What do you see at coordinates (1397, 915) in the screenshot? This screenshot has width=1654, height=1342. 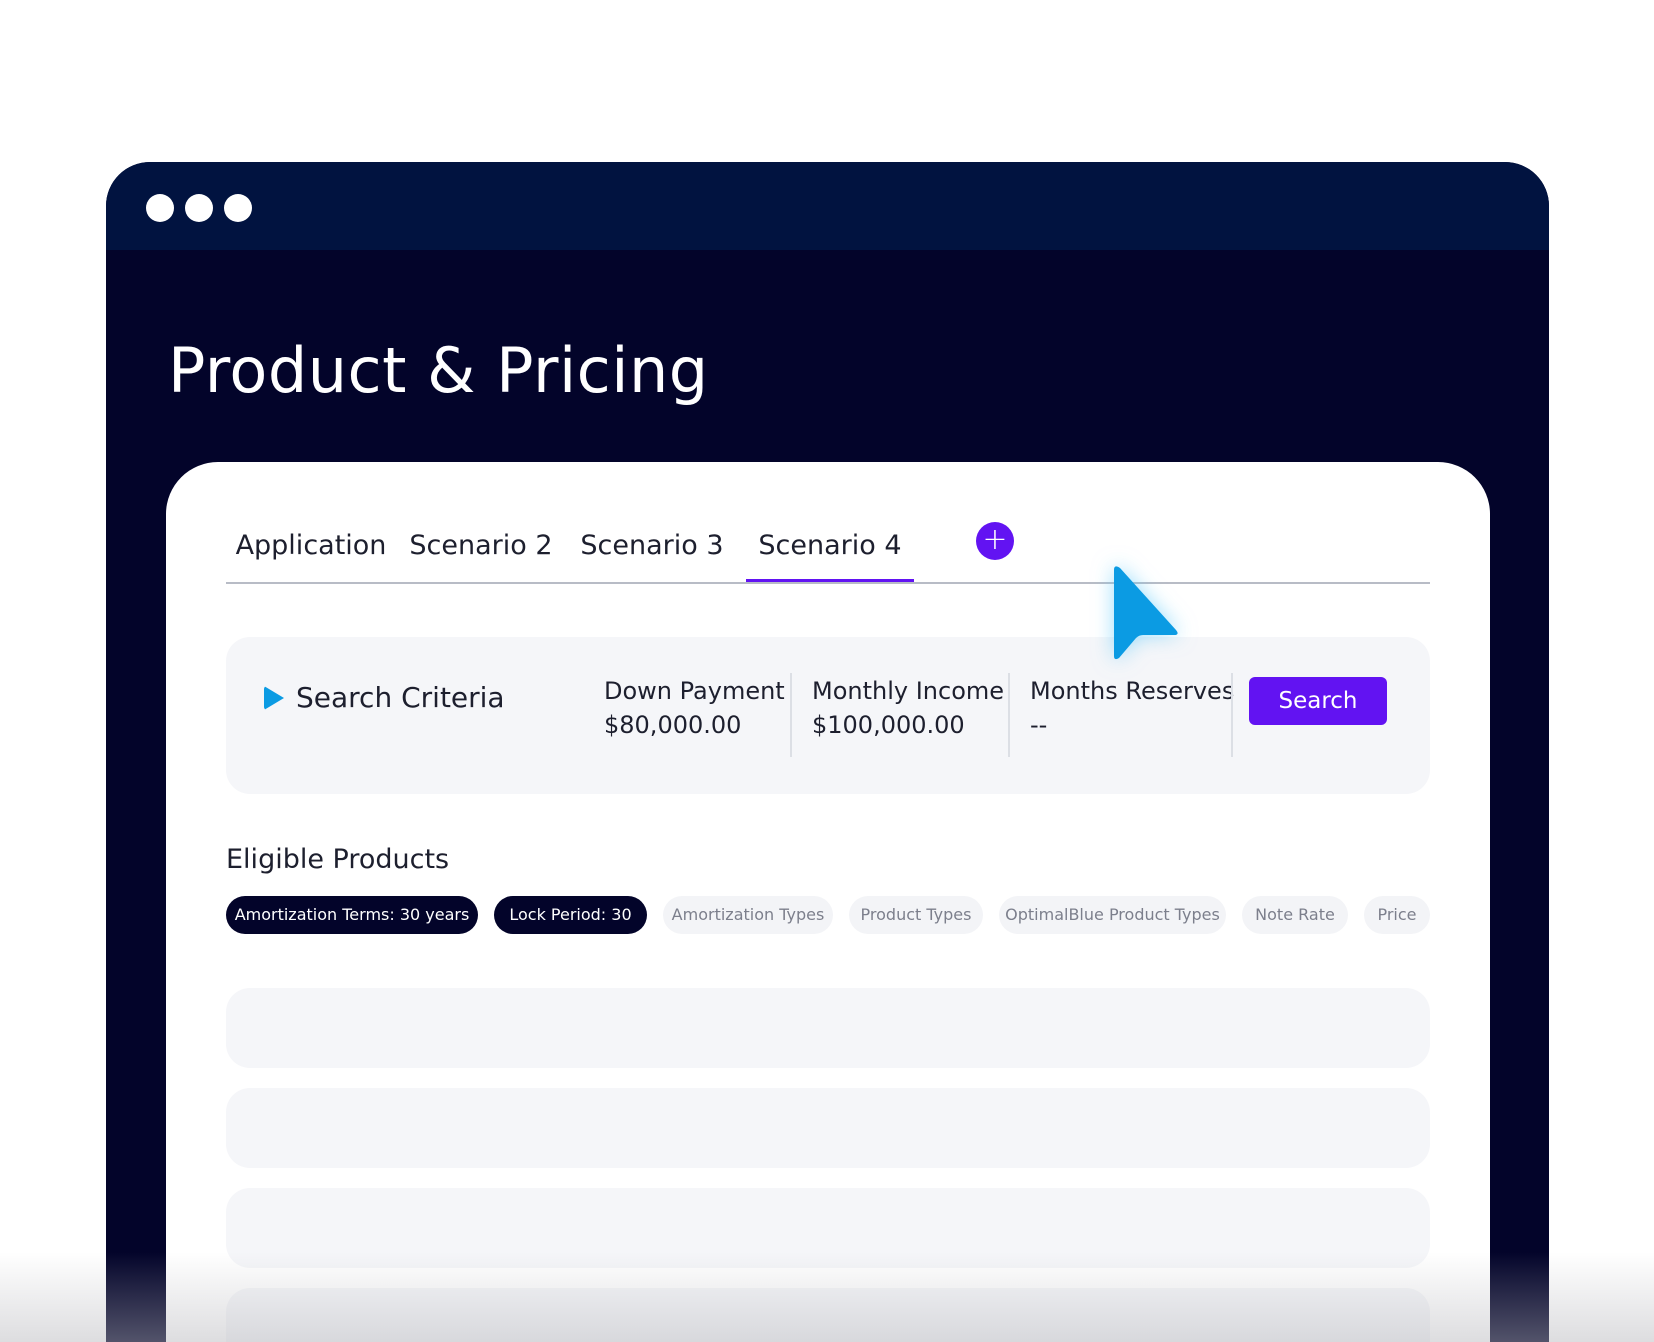 I see `filter-chip-price: Price` at bounding box center [1397, 915].